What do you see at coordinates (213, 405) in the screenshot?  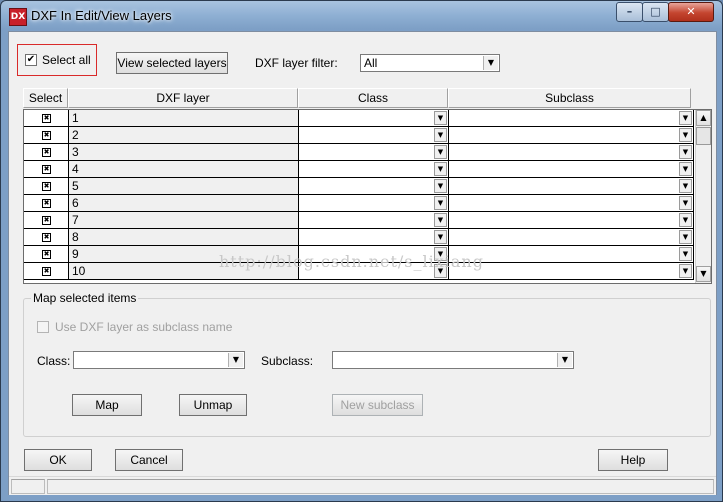 I see `unmap-button: Unmap` at bounding box center [213, 405].